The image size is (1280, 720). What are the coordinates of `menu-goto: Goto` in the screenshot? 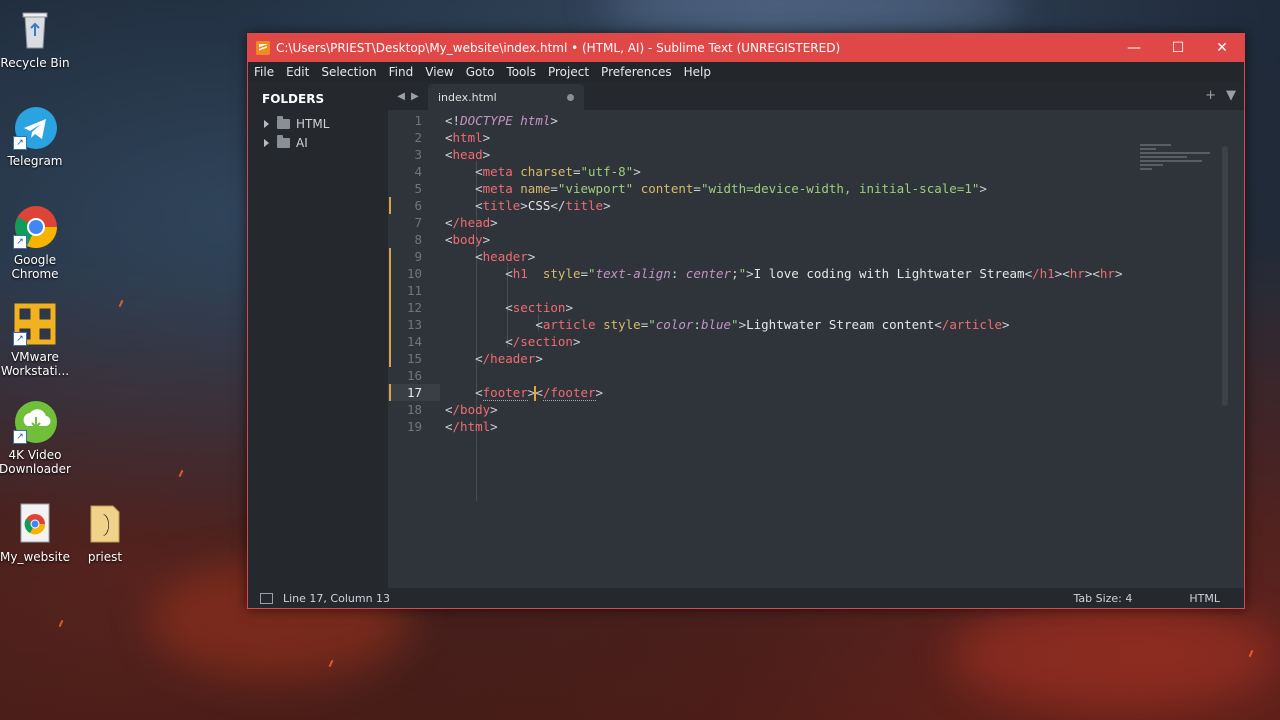 It's located at (480, 72).